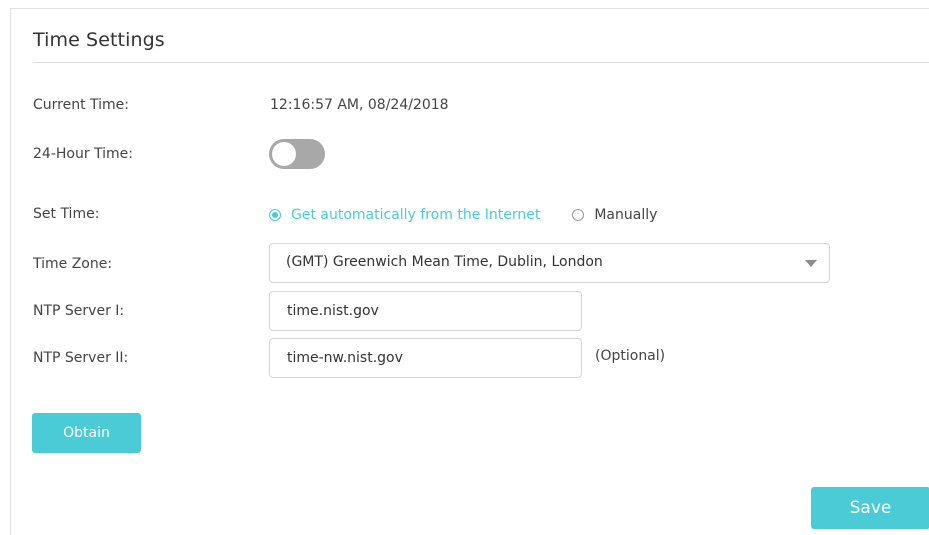 This screenshot has height=535, width=929. What do you see at coordinates (416, 215) in the screenshot?
I see `radio-auto-label: Get automatically from the Internet` at bounding box center [416, 215].